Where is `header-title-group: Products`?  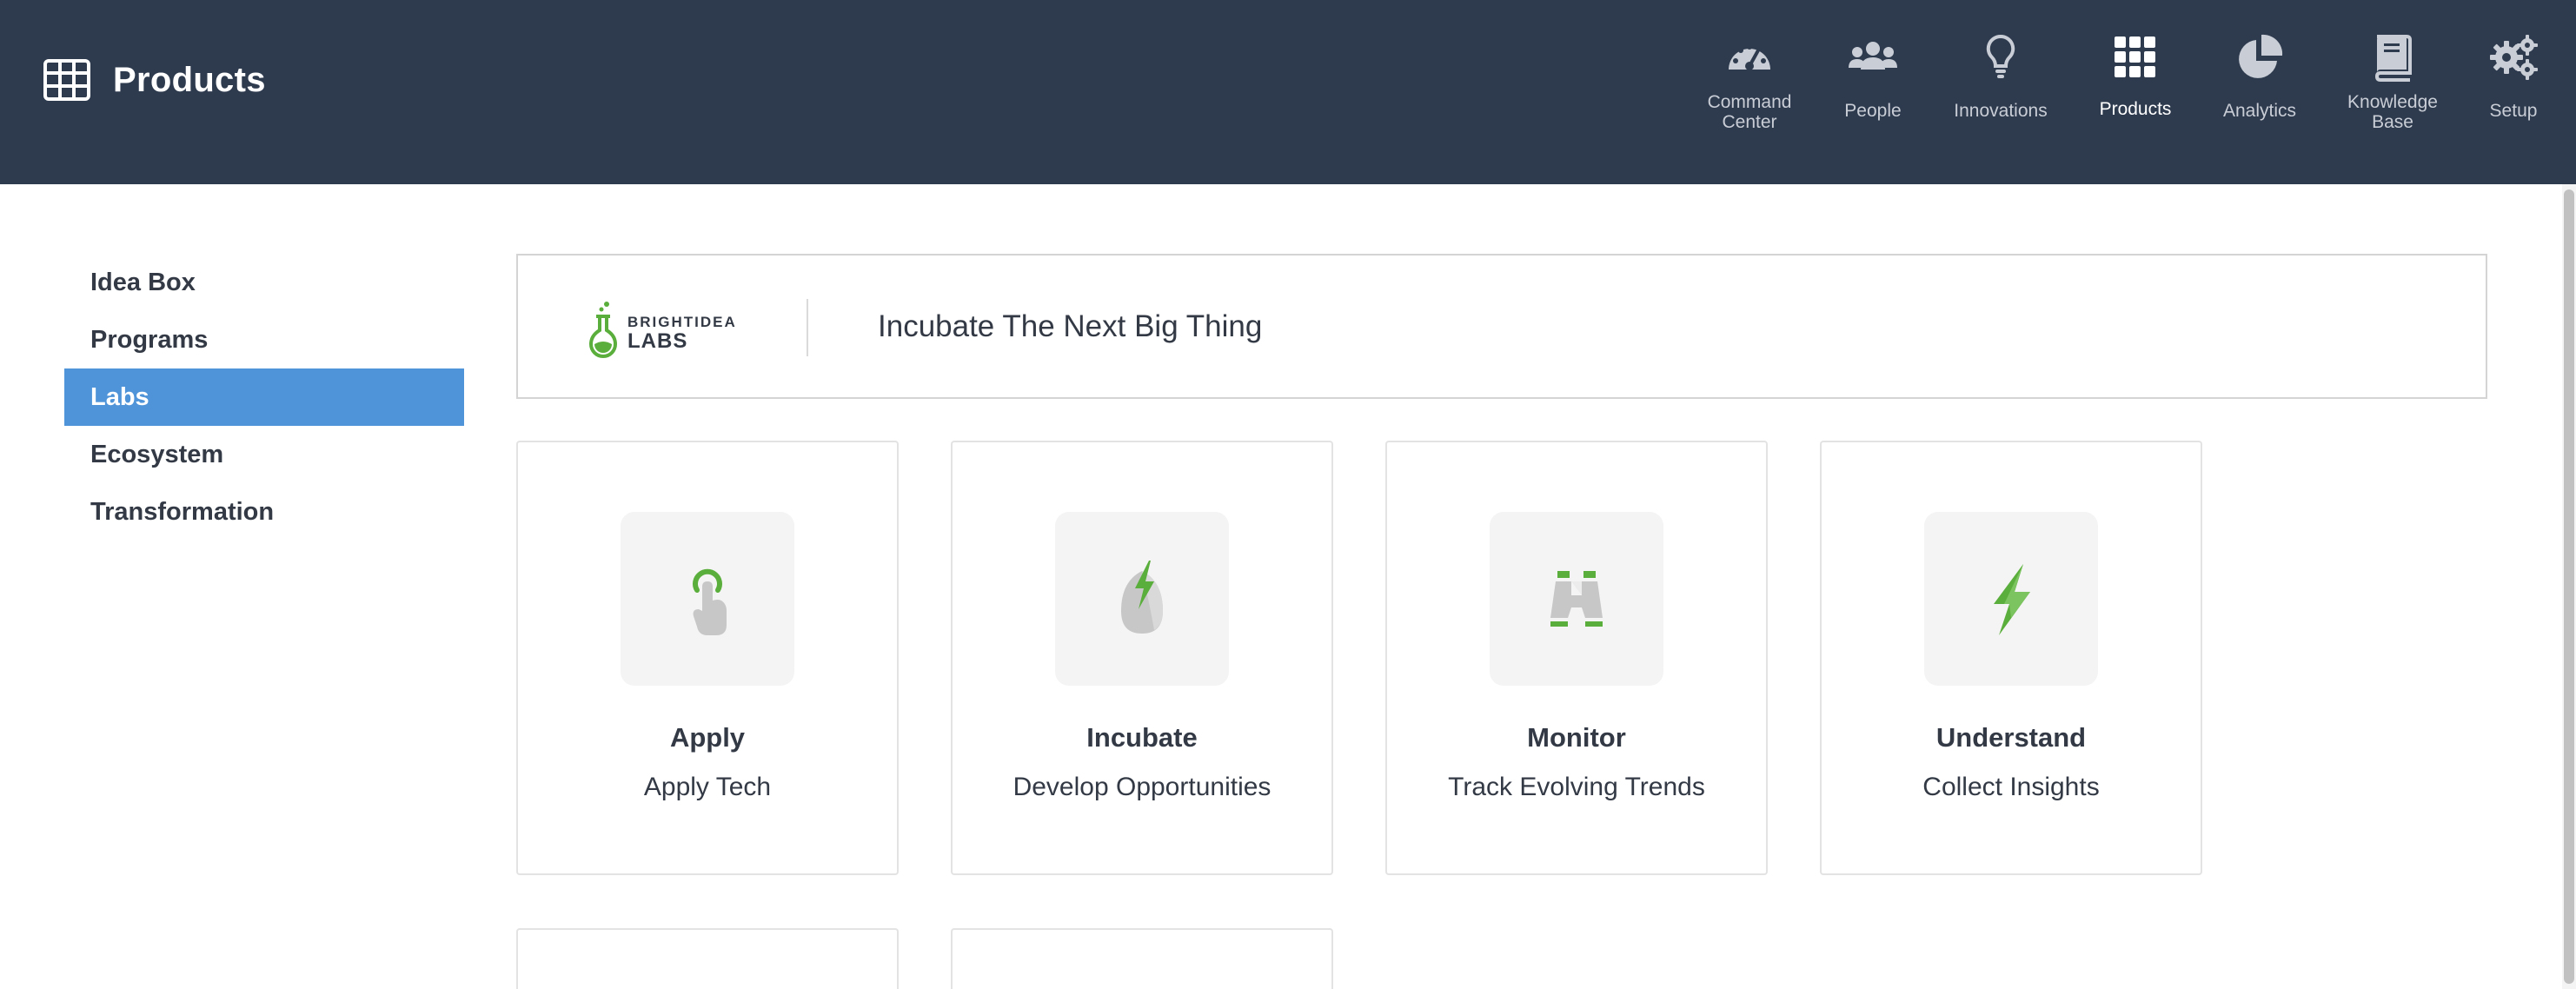
header-title-group: Products is located at coordinates (154, 80).